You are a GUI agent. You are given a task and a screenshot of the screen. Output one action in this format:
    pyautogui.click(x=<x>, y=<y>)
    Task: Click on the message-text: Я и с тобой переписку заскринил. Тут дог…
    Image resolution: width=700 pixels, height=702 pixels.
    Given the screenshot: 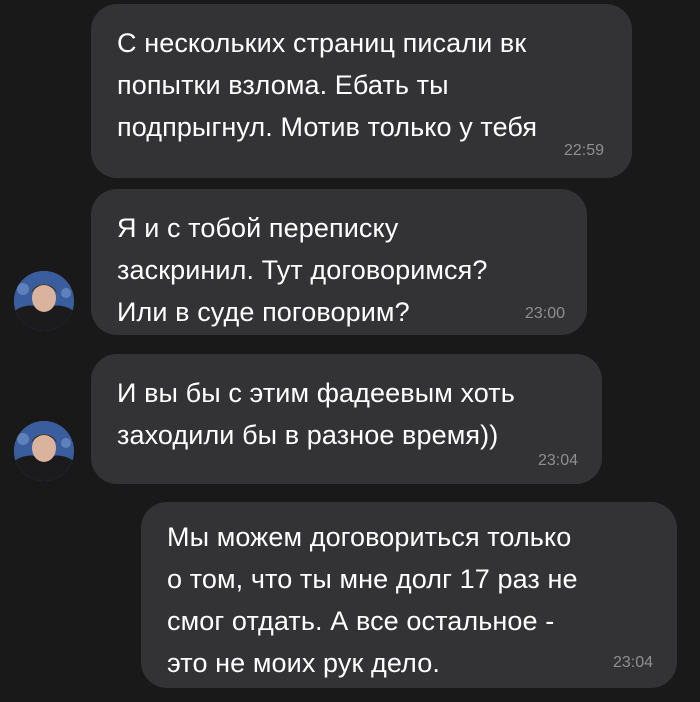 What is the action you would take?
    pyautogui.click(x=302, y=270)
    